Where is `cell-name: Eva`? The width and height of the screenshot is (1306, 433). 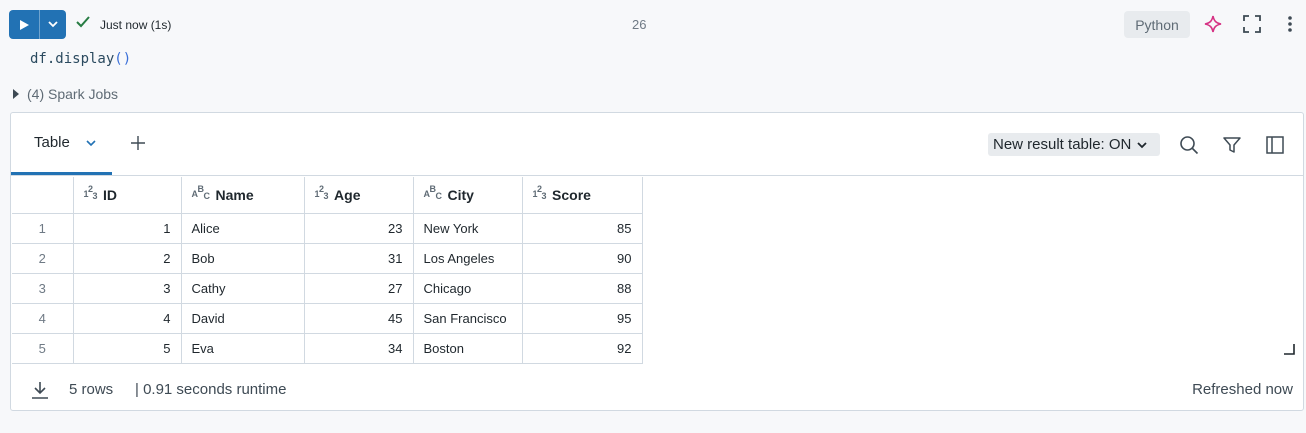
cell-name: Eva is located at coordinates (242, 348).